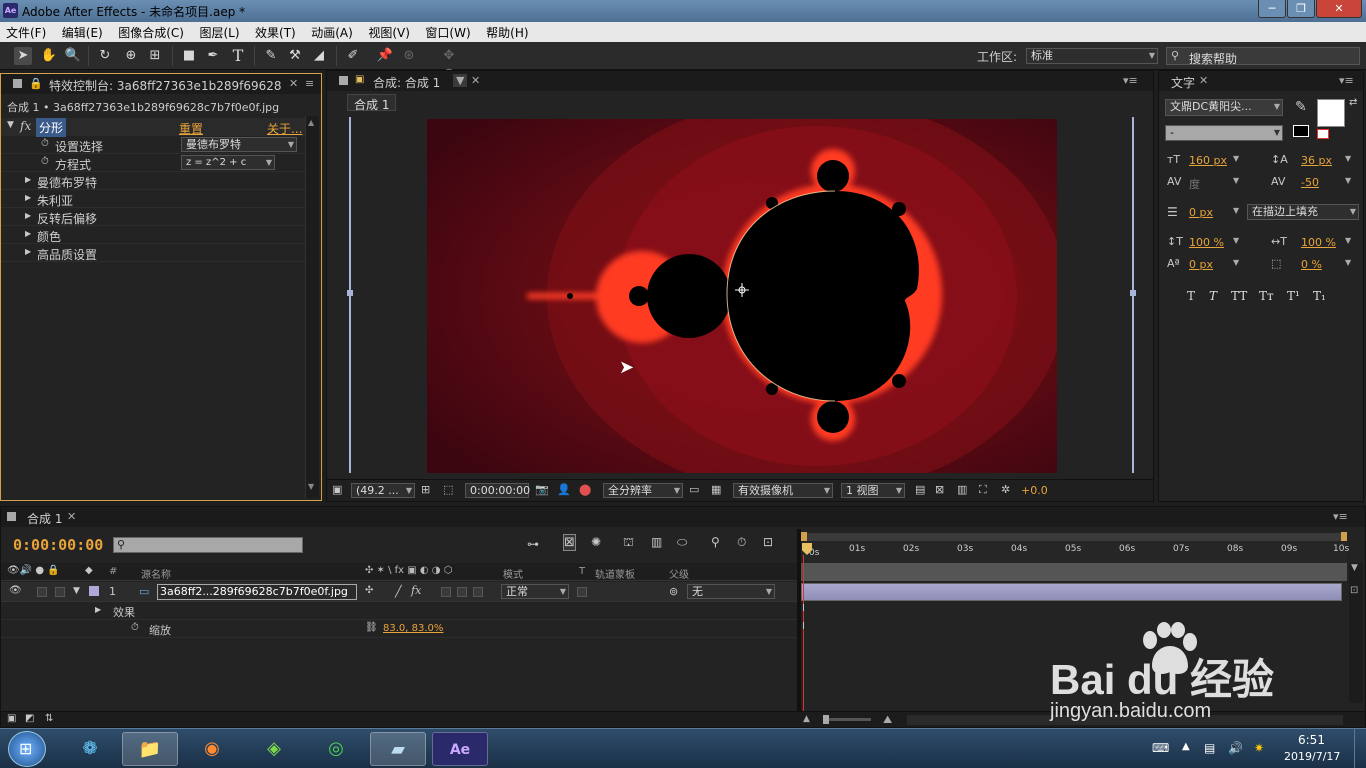 The image size is (1366, 768). I want to click on menu-layer: 图层(L), so click(219, 31).